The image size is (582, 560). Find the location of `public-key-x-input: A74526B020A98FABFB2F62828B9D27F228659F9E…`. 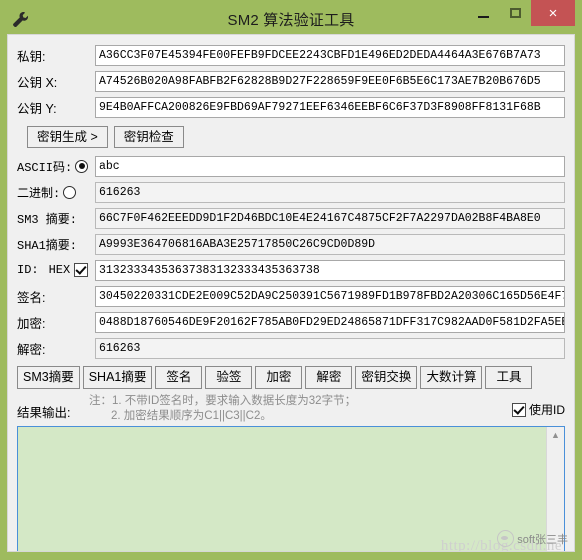

public-key-x-input: A74526B020A98FABFB2F62828B9D27F228659F9E… is located at coordinates (330, 81).